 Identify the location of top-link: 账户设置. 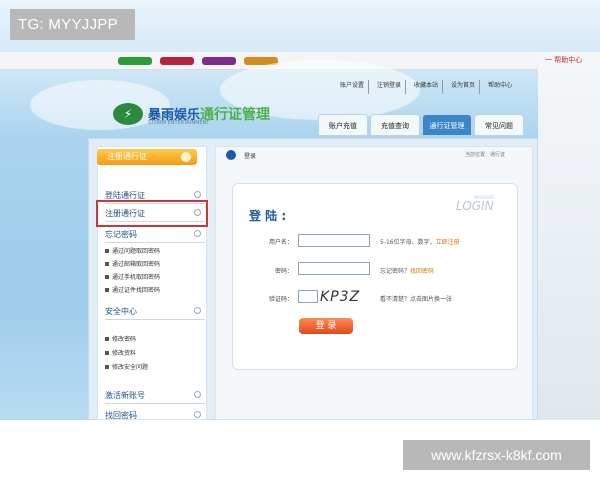
(355, 87).